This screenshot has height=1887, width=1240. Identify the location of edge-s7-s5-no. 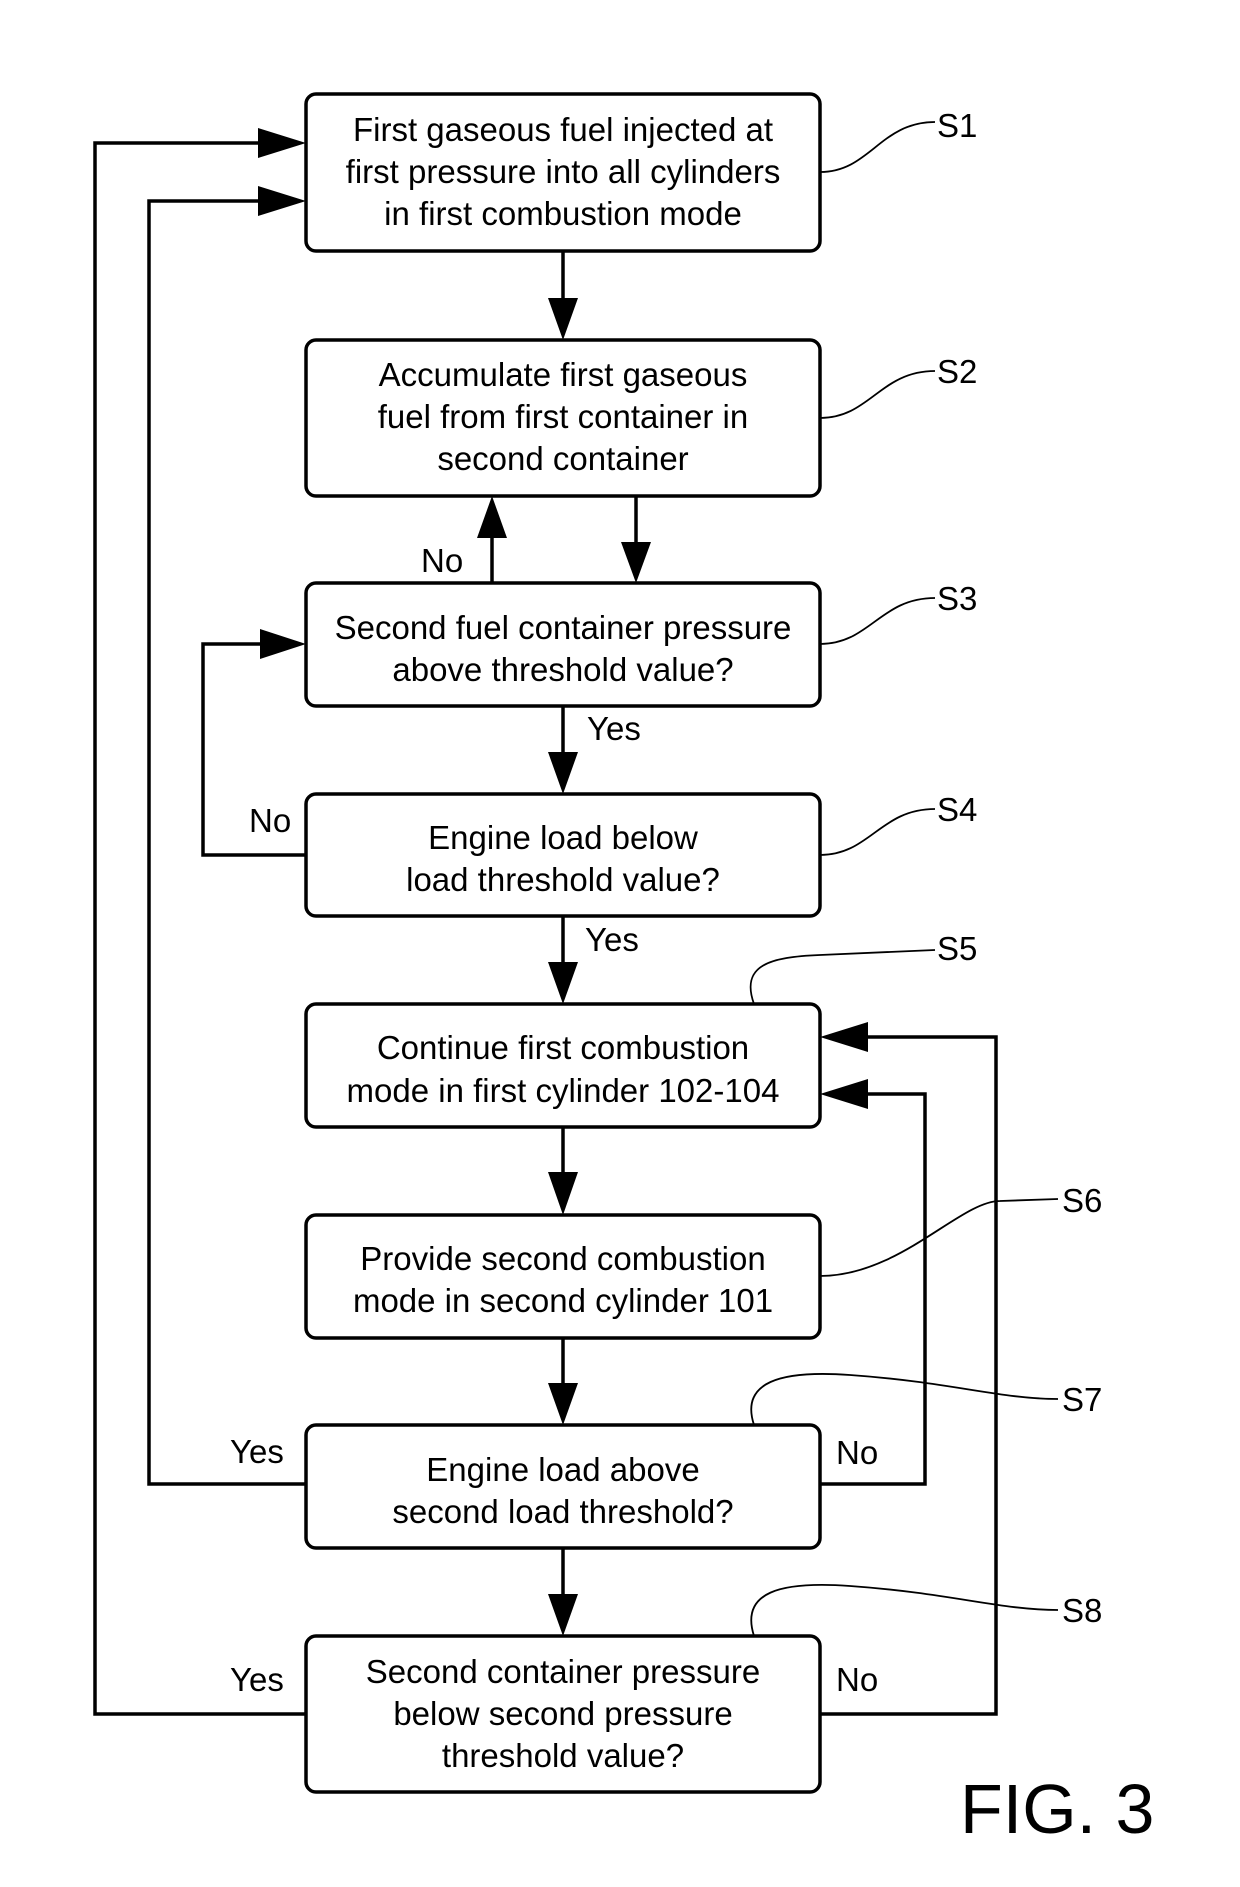
(873, 1289).